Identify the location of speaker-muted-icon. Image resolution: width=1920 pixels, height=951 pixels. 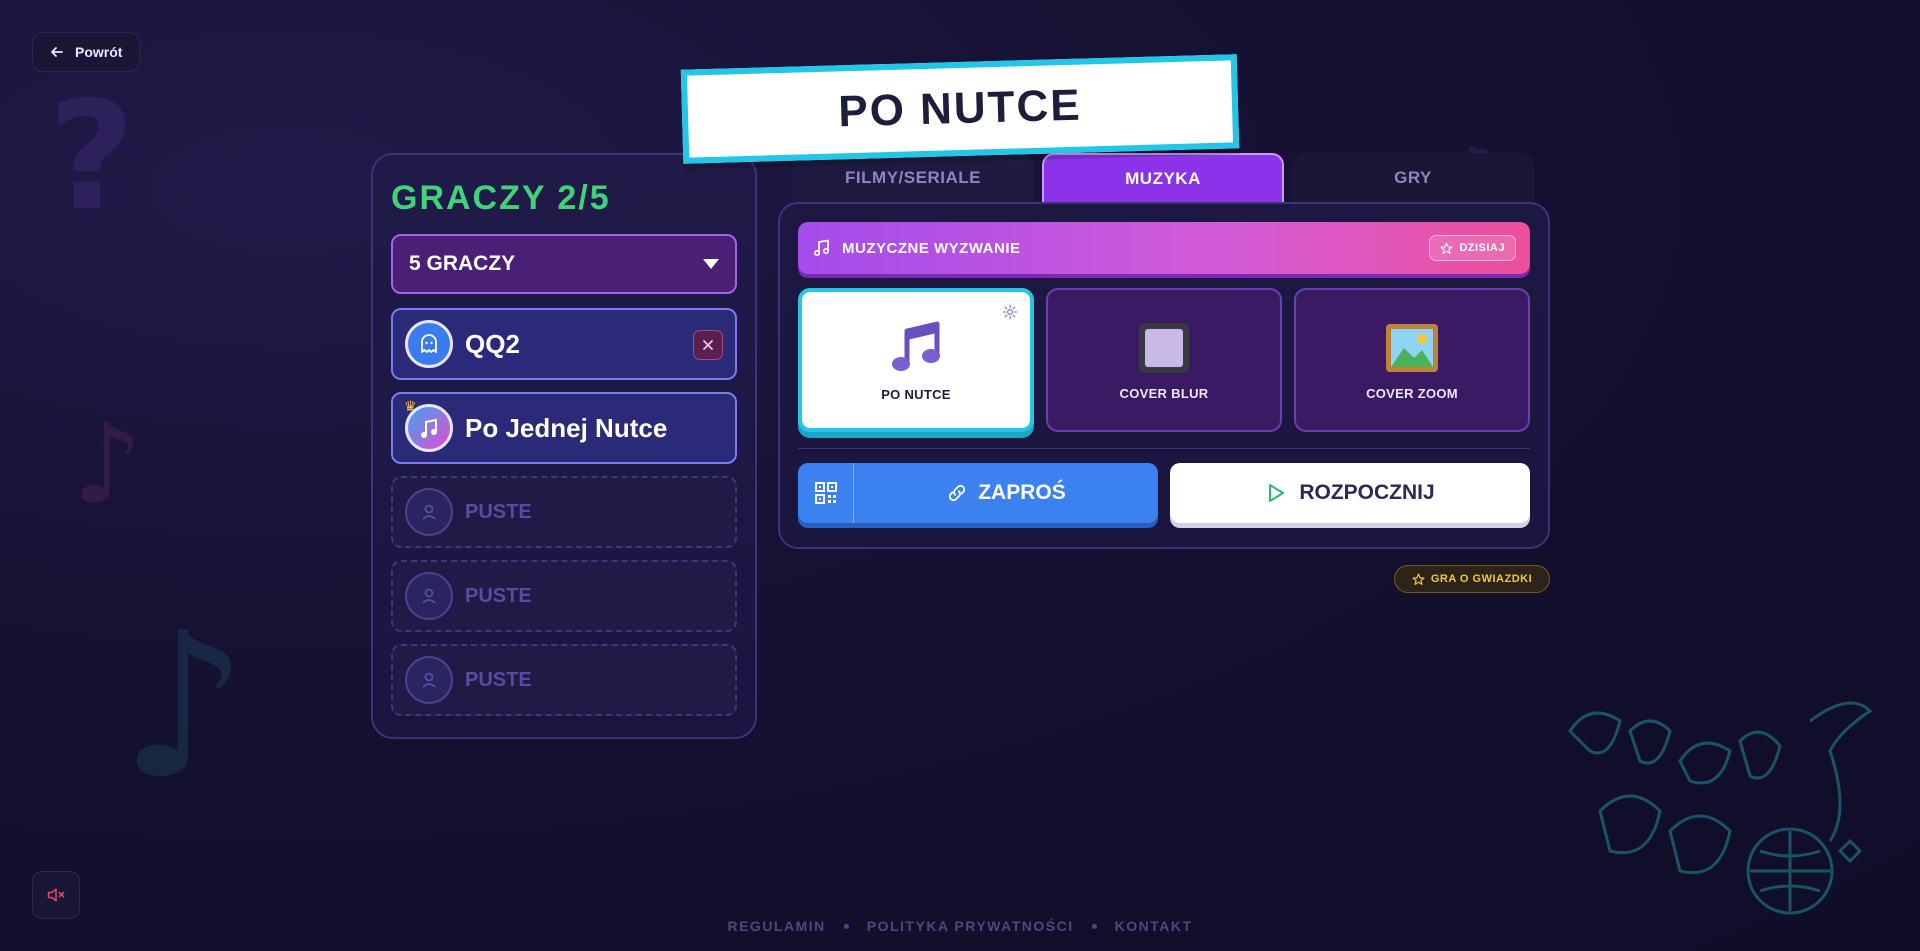
(56, 895).